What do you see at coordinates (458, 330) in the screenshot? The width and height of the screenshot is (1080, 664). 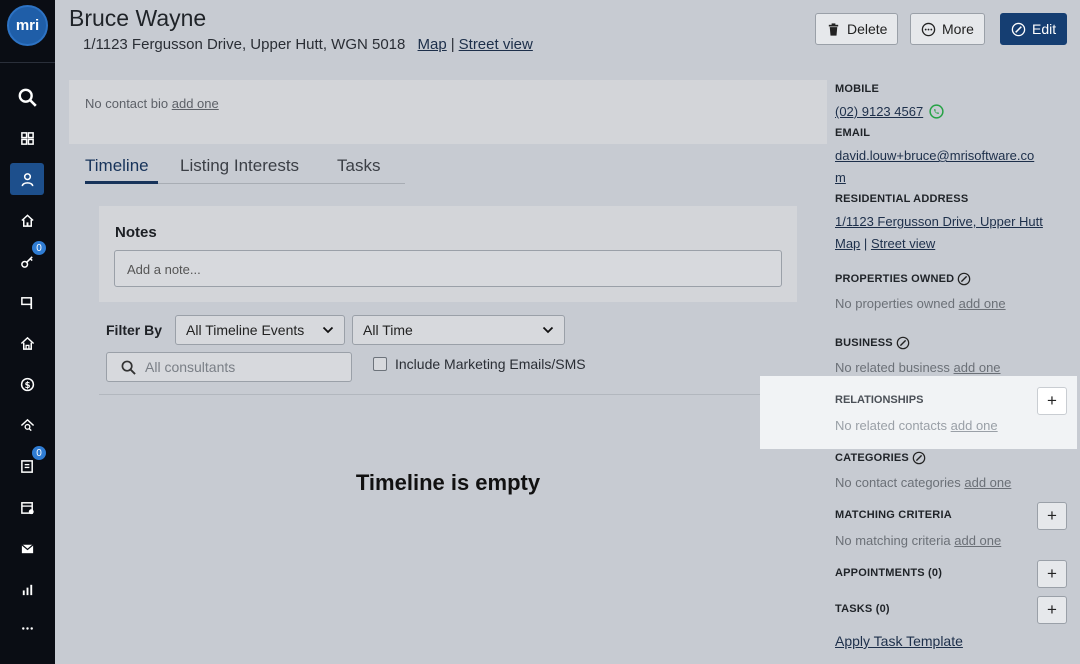 I see `time-range-select: All Time` at bounding box center [458, 330].